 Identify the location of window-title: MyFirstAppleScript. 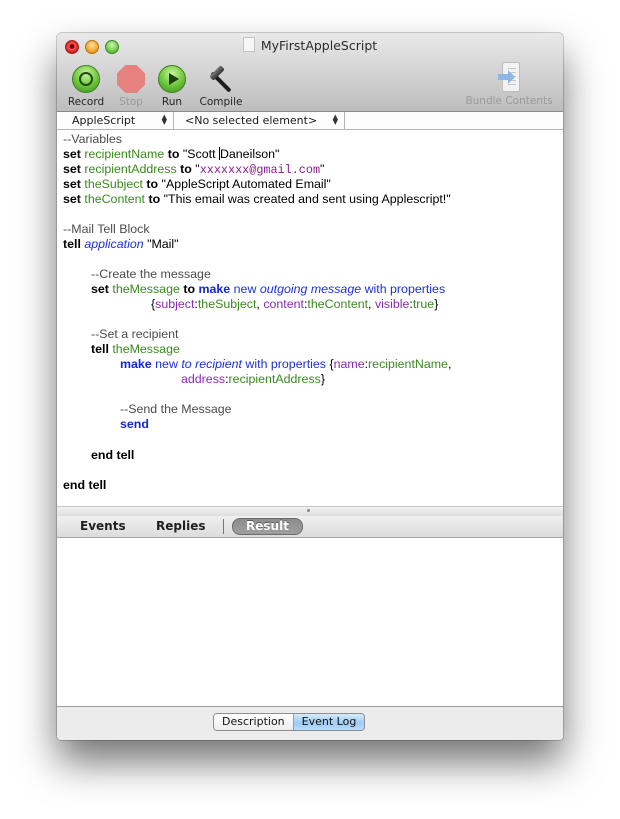
(310, 46).